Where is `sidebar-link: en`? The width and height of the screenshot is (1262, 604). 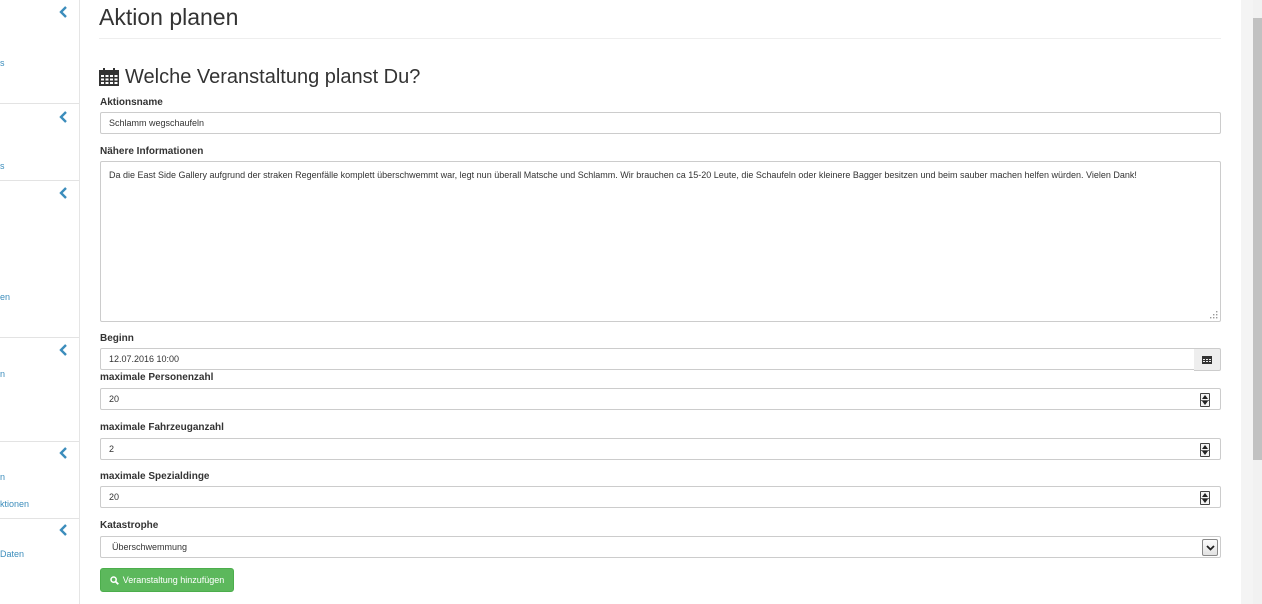
sidebar-link: en is located at coordinates (5, 297).